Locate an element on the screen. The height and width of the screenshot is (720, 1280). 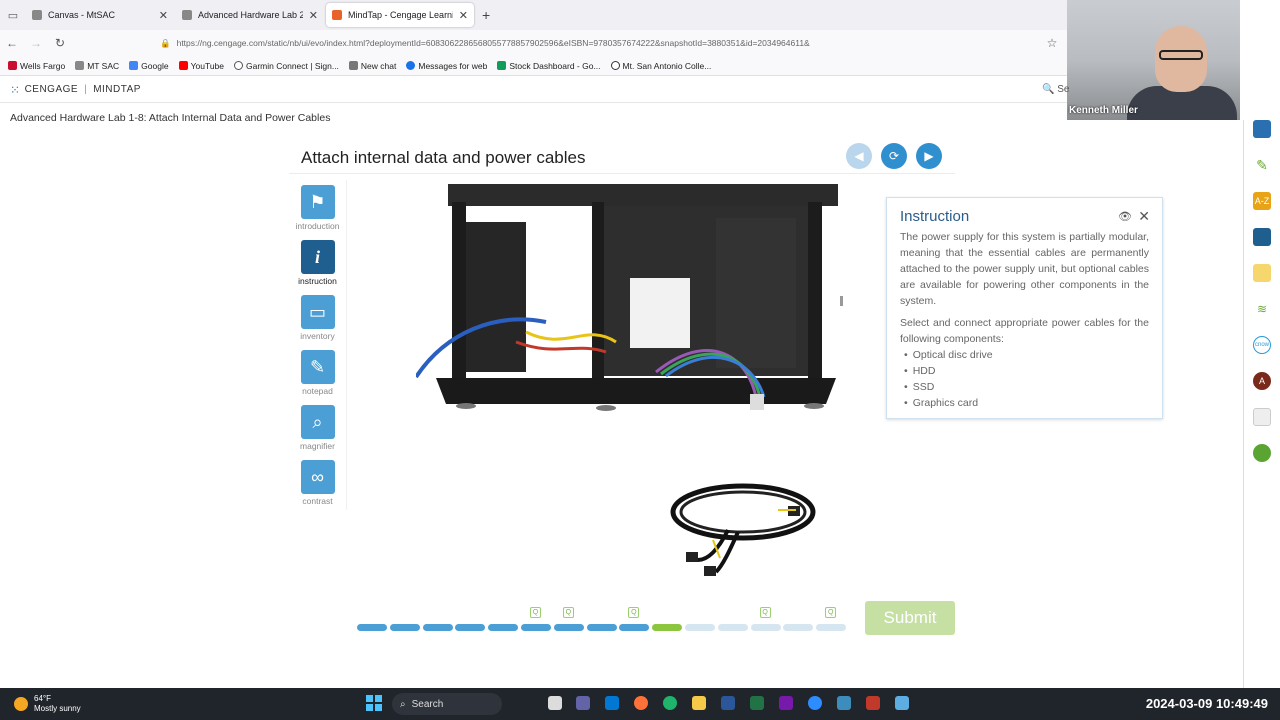
tab-mindtap: MindTap - Cengage Learning ✕ is located at coordinates (400, 15).